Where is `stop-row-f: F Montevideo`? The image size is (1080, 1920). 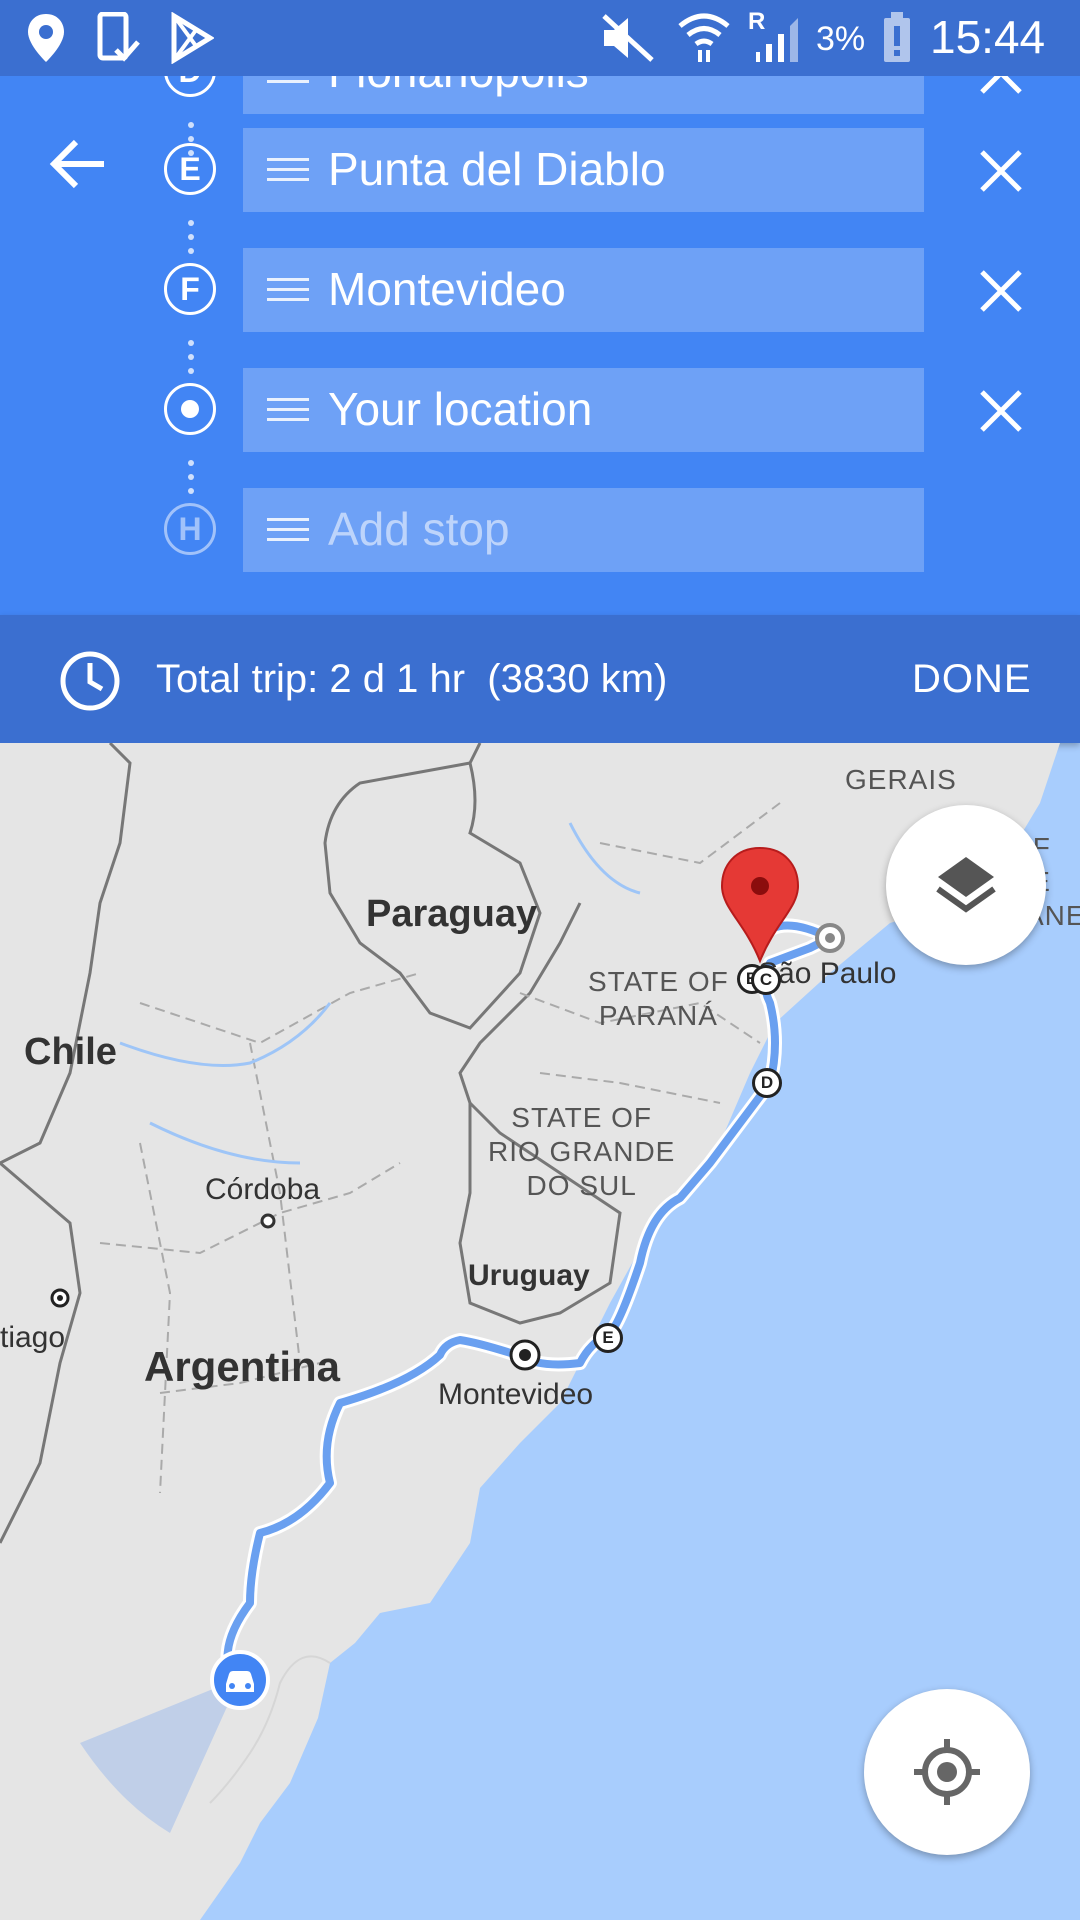
stop-row-f: F Montevideo is located at coordinates (540, 290).